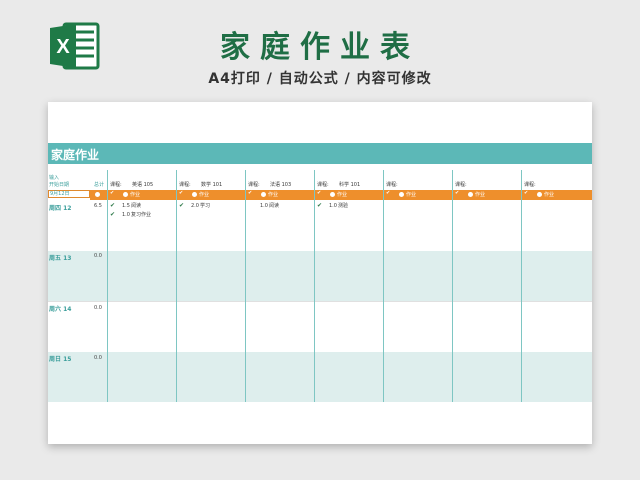 This screenshot has width=640, height=480. I want to click on day-total: 6.5, so click(98, 206).